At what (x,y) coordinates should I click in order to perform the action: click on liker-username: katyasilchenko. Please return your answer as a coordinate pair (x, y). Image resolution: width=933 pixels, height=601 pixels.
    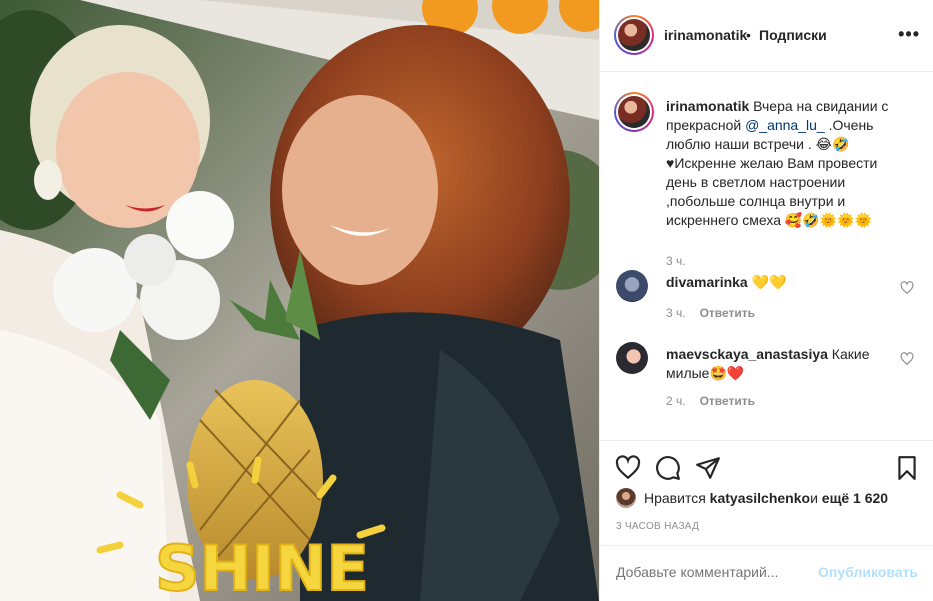
    Looking at the image, I should click on (760, 498).